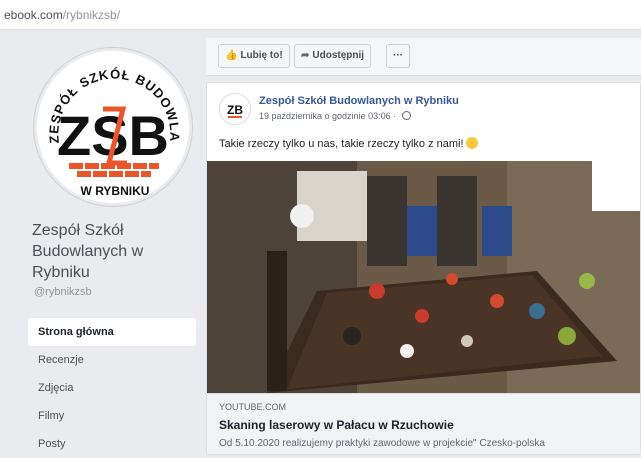 This screenshot has height=458, width=641. What do you see at coordinates (112, 444) in the screenshot?
I see `nav-item-posts: Posty` at bounding box center [112, 444].